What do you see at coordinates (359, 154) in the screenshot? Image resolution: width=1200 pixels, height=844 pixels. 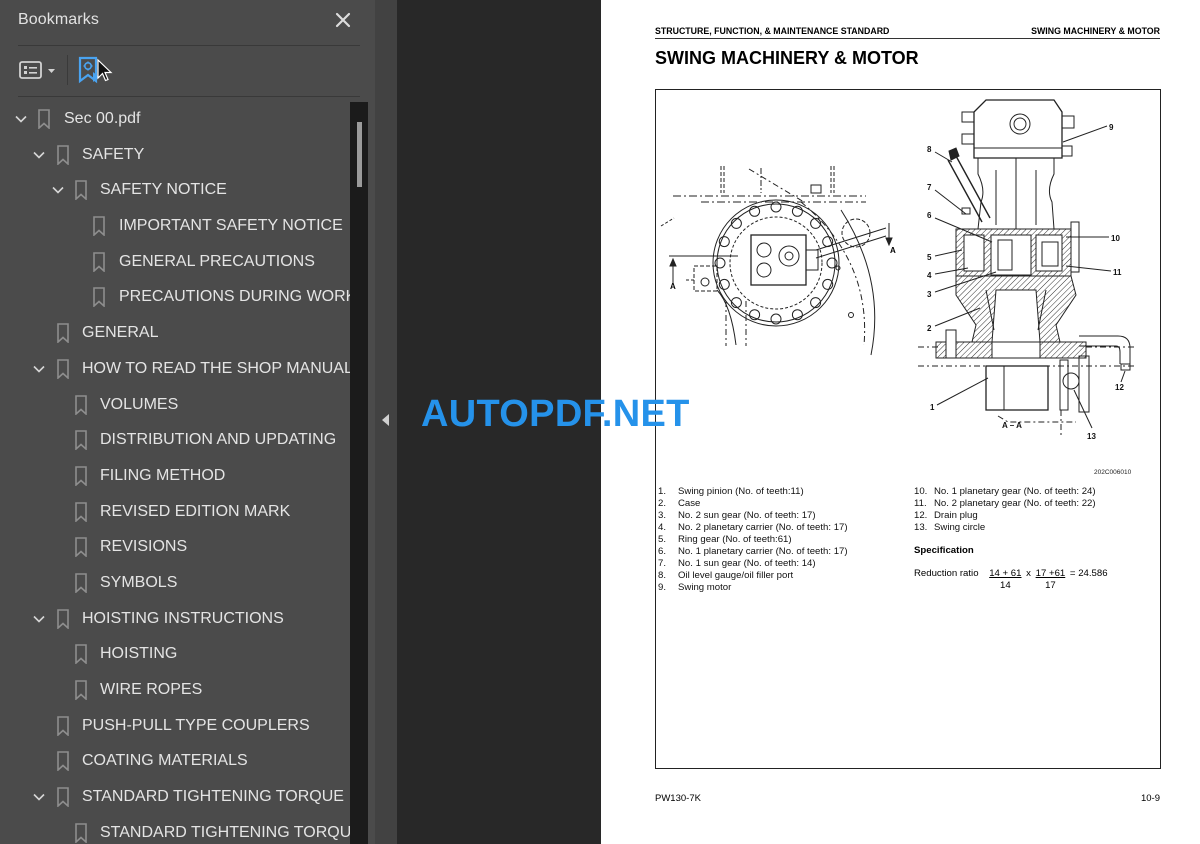 I see `scrollbar-thumb` at bounding box center [359, 154].